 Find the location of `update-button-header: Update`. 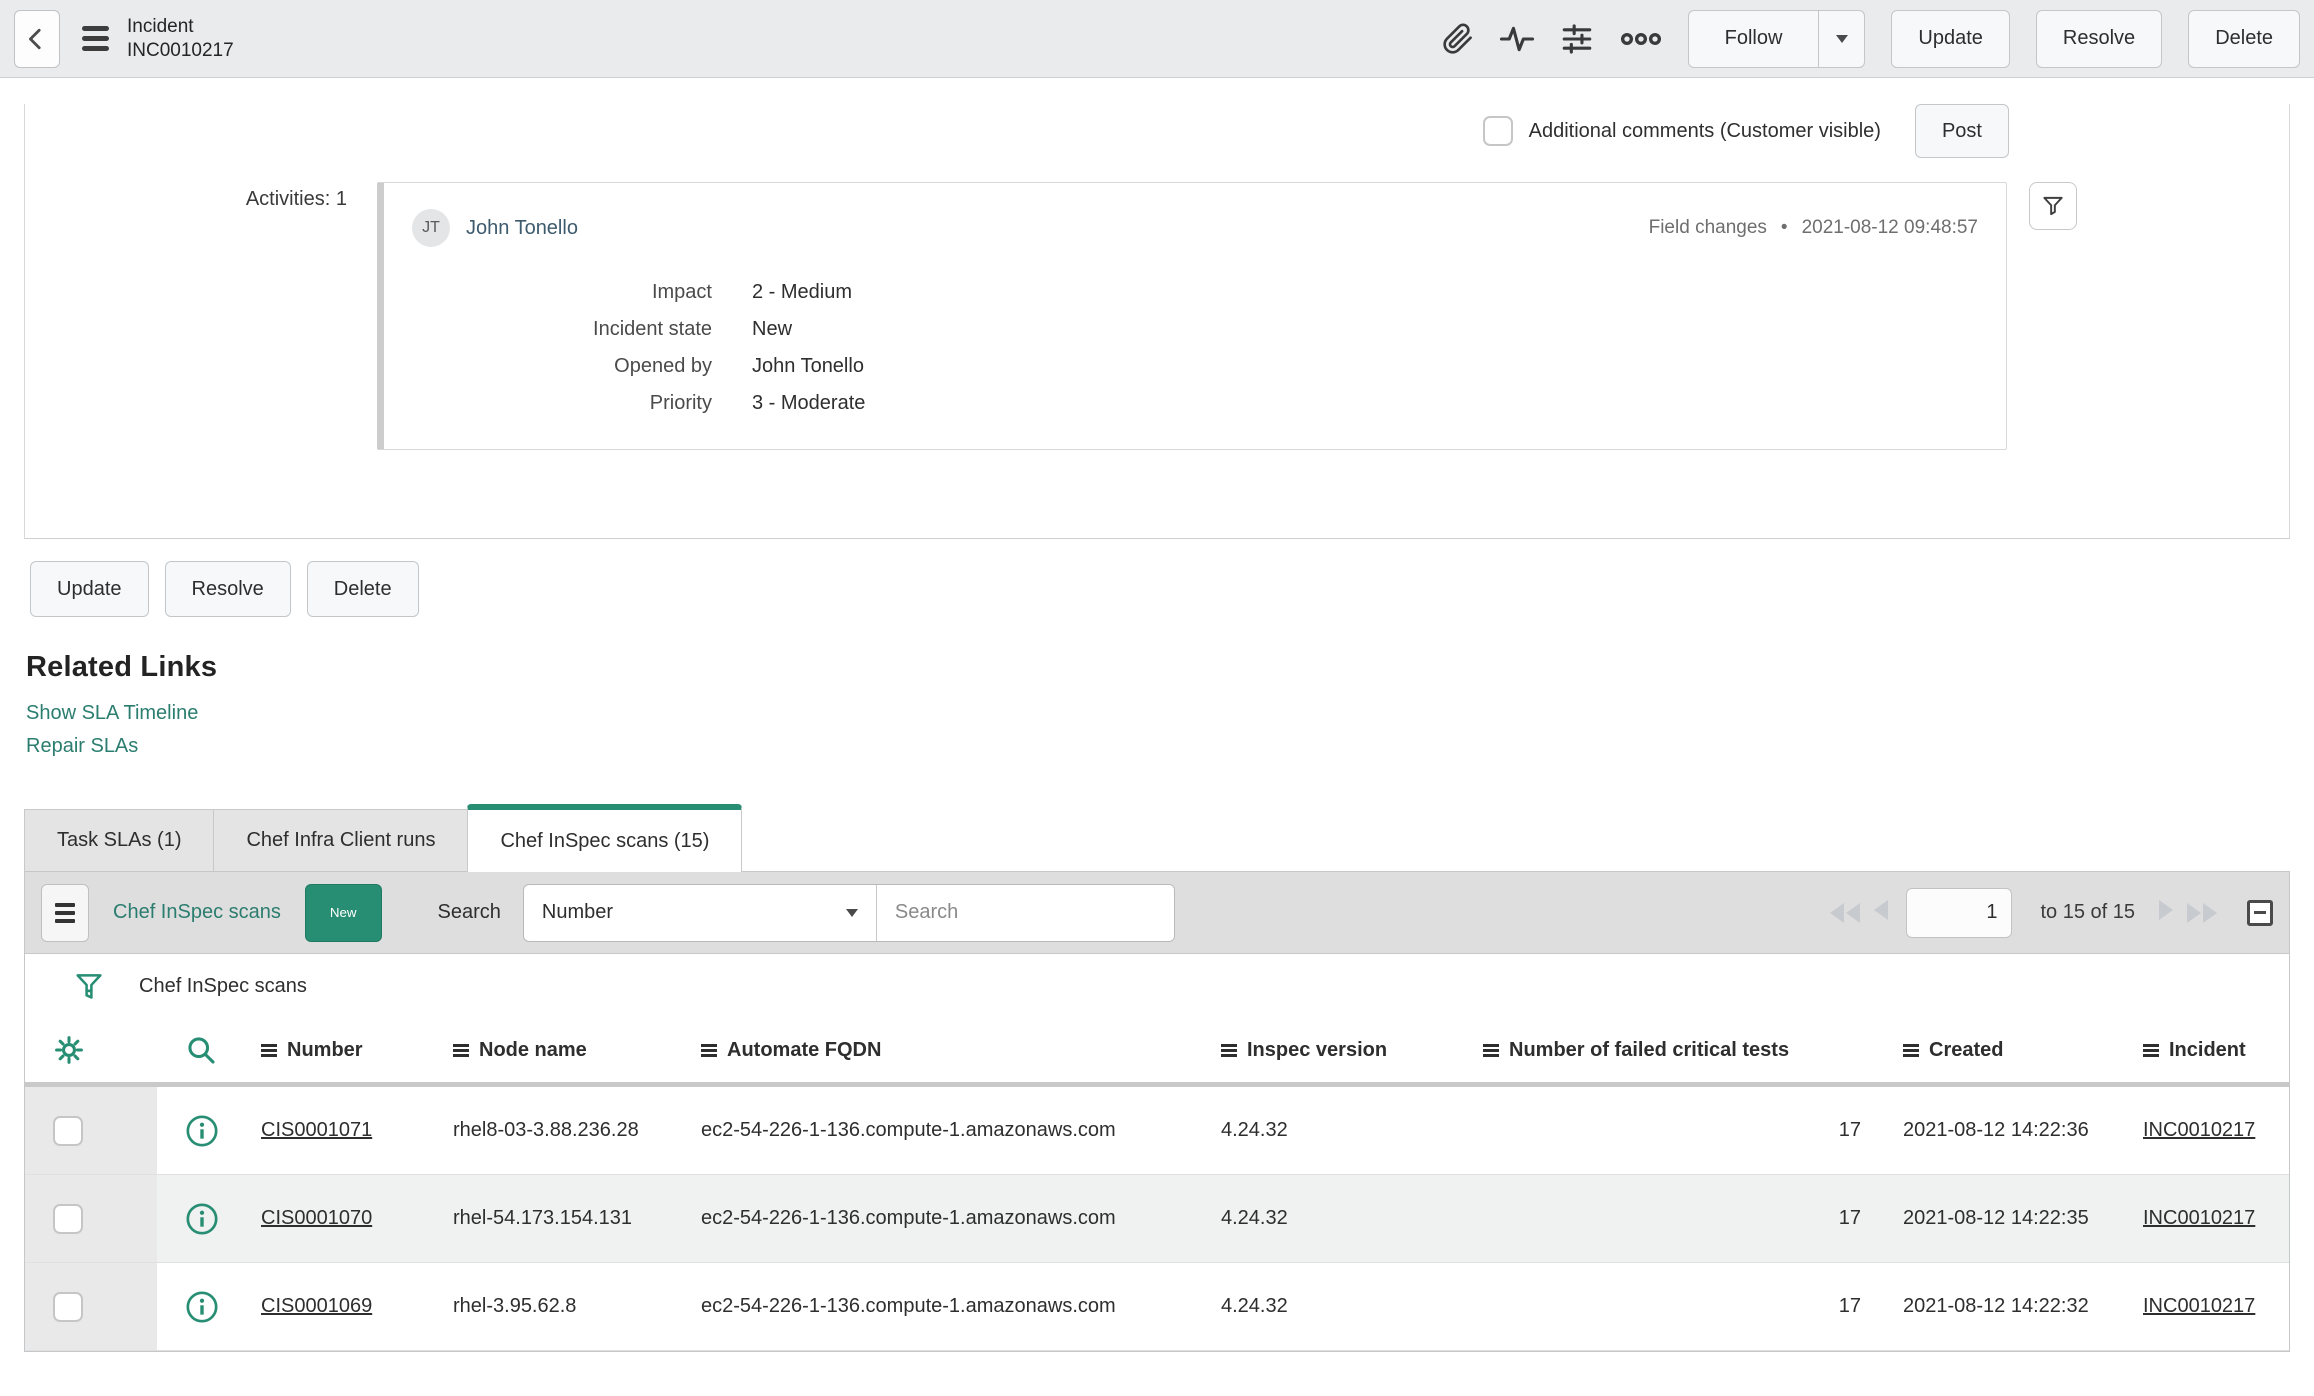

update-button-header: Update is located at coordinates (1950, 38).